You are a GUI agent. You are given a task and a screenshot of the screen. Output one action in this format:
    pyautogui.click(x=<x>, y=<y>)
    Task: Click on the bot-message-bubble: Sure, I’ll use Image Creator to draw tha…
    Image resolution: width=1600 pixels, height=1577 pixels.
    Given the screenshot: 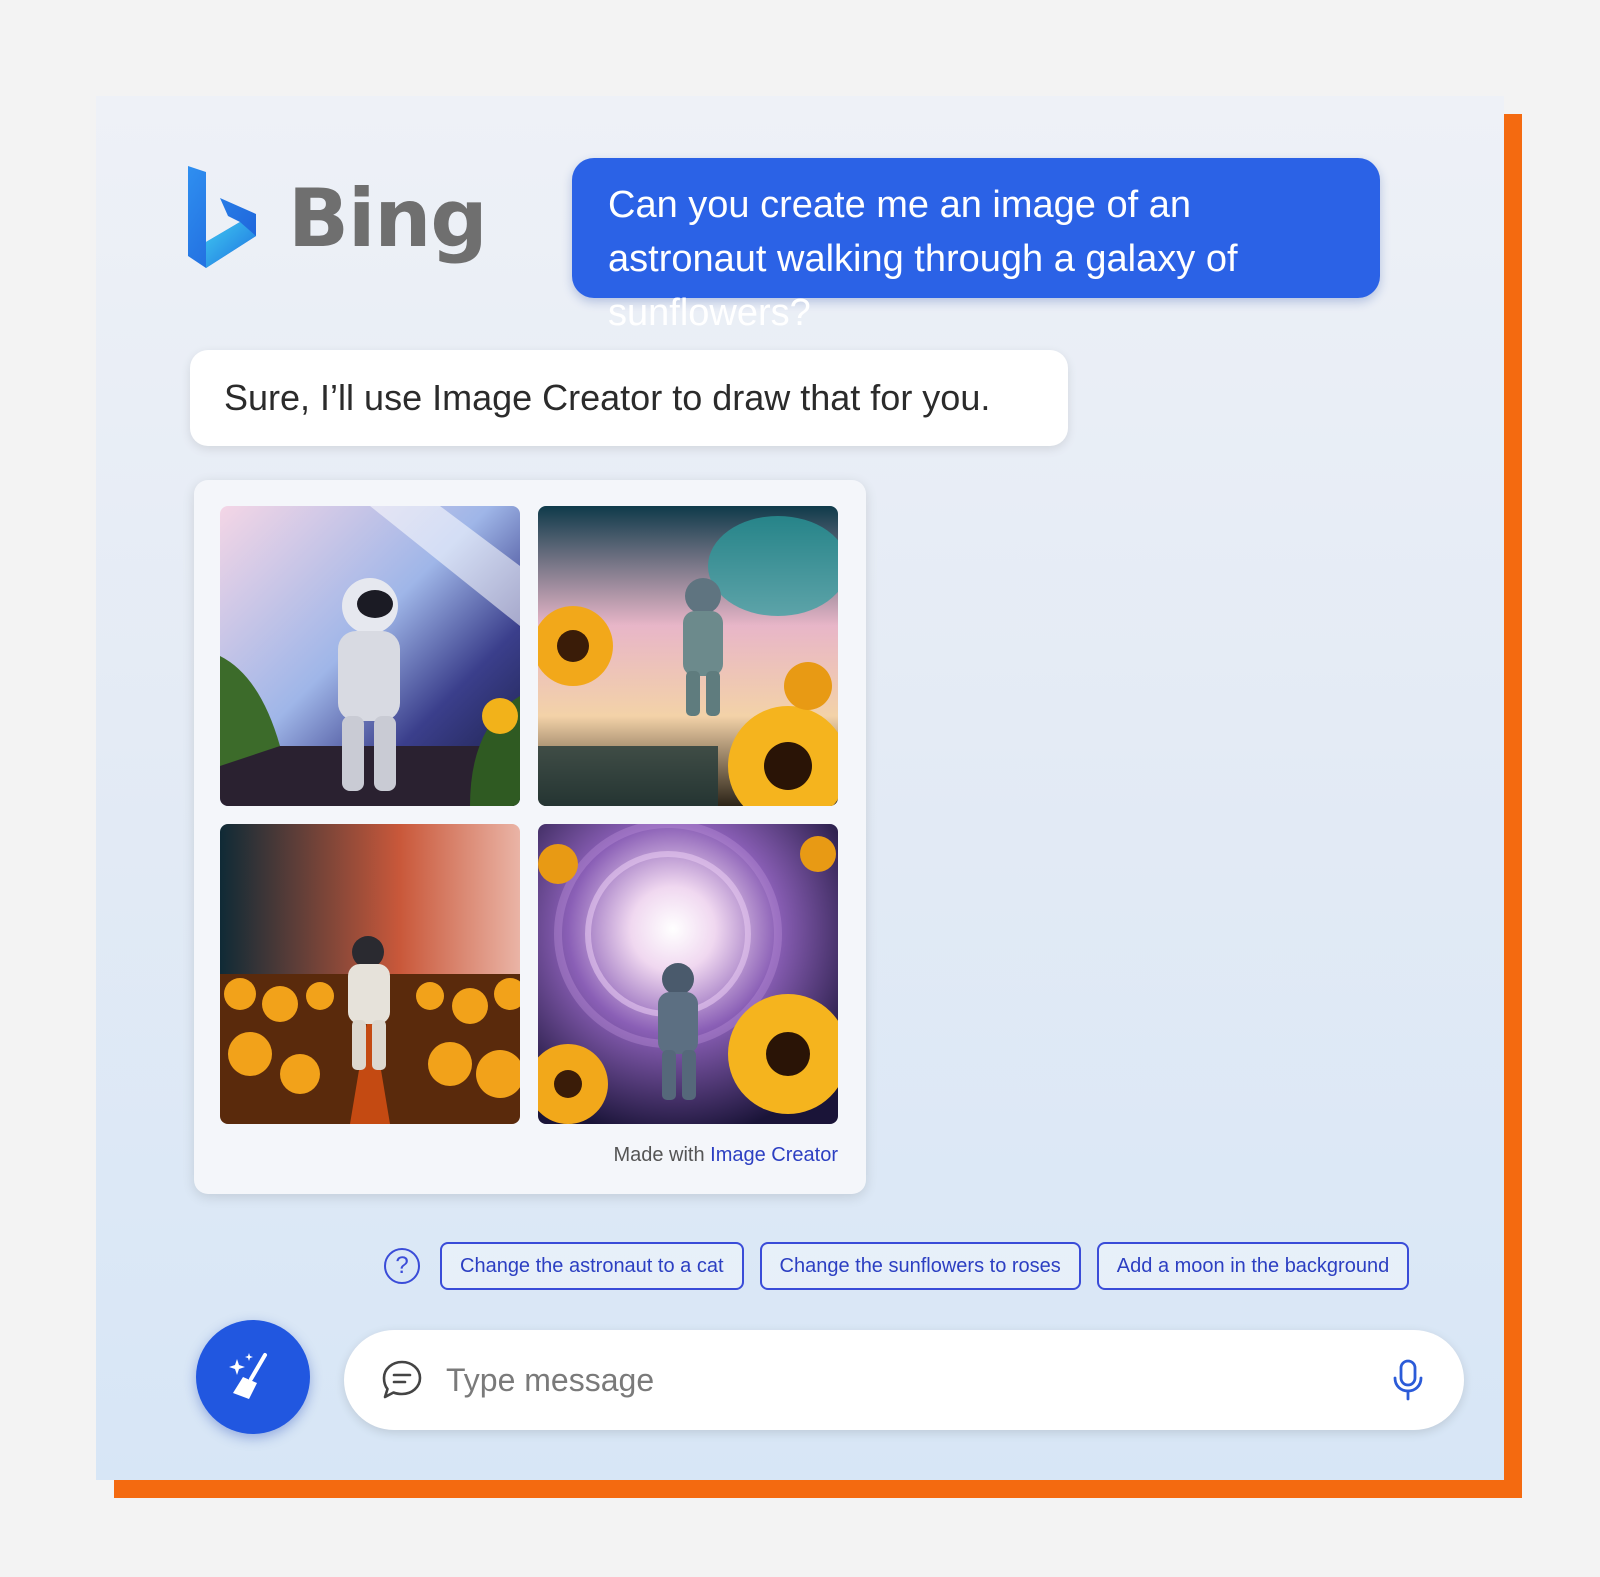 What is the action you would take?
    pyautogui.click(x=629, y=398)
    